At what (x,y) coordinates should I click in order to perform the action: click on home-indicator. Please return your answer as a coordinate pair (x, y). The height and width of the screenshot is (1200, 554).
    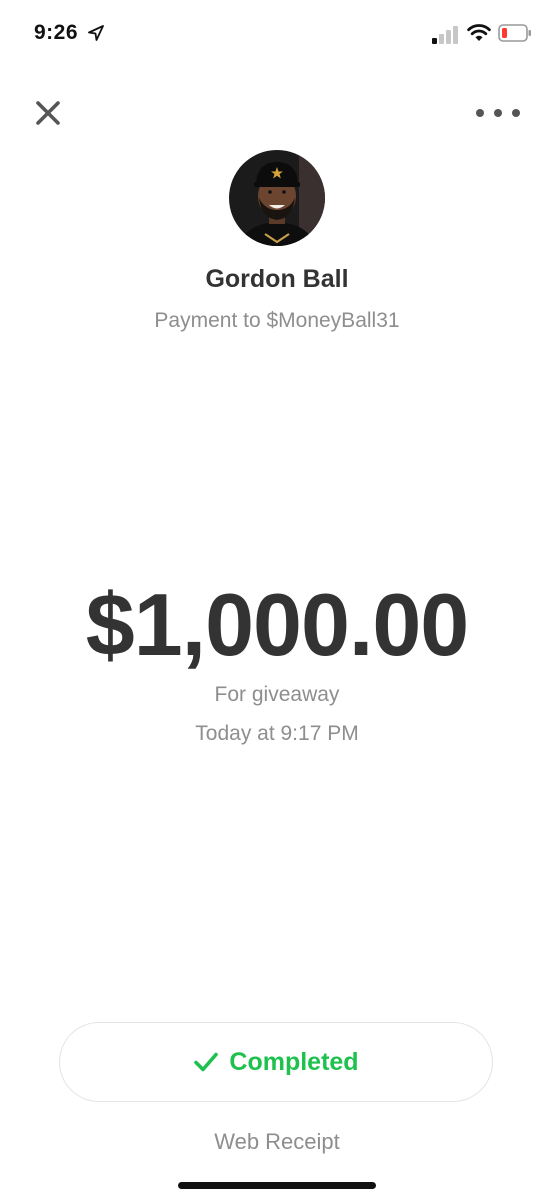
    Looking at the image, I should click on (277, 1185).